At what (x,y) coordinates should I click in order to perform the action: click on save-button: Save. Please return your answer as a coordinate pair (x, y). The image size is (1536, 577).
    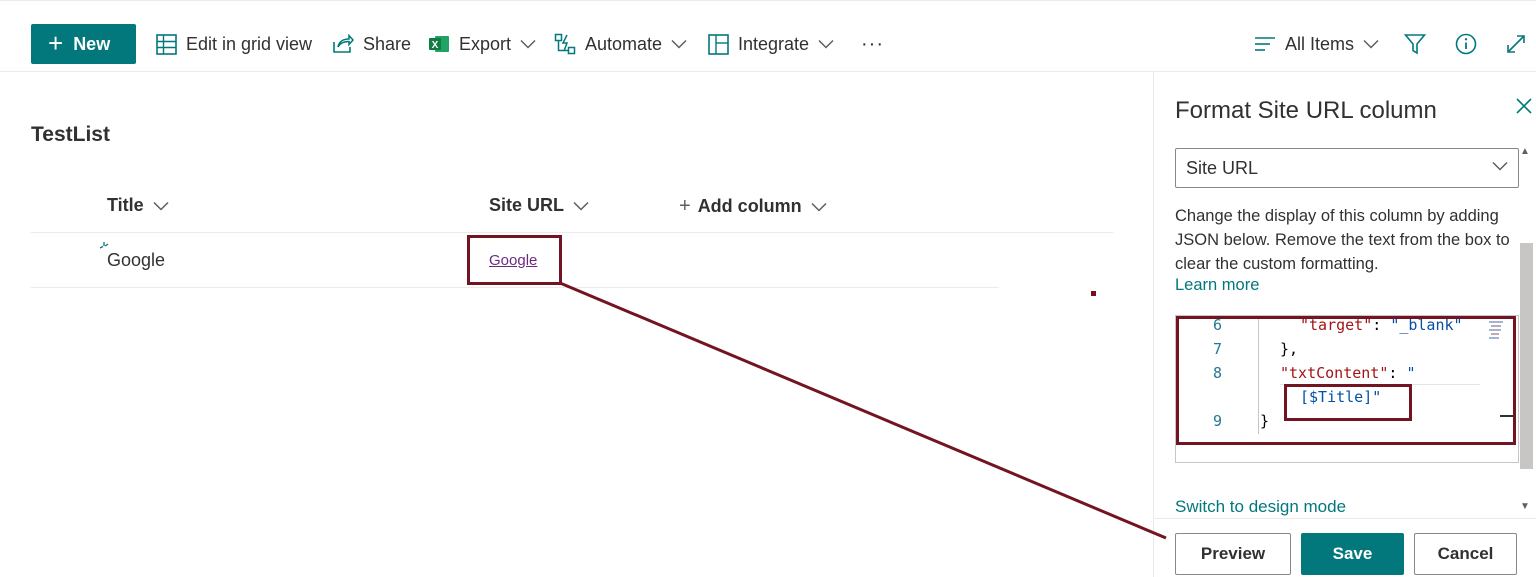
    Looking at the image, I should click on (1352, 554).